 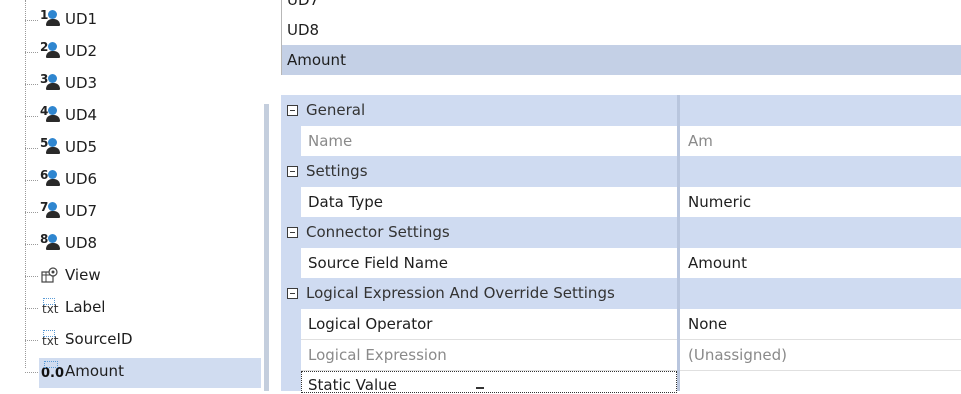 I want to click on grid-column-splitter, so click(x=678, y=243).